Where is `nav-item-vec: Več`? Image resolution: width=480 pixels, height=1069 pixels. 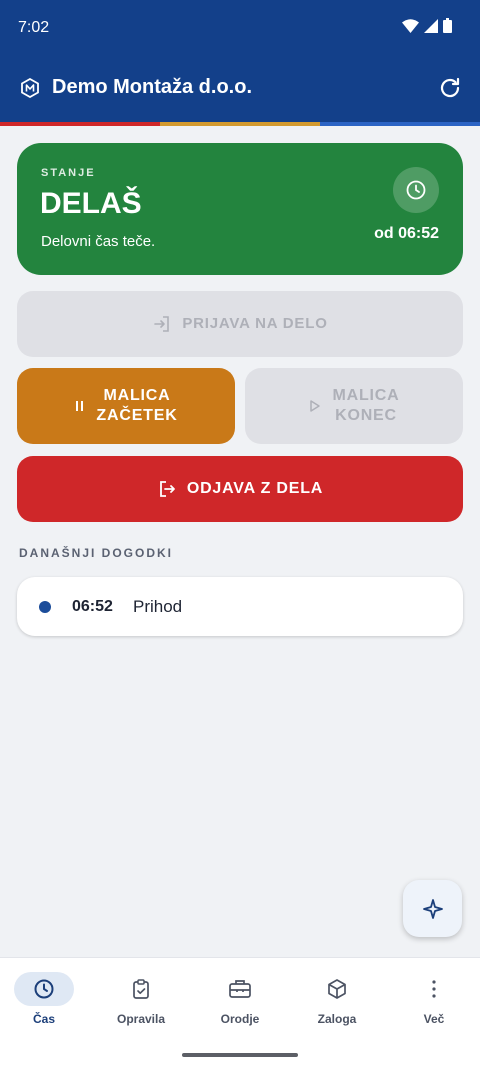
nav-item-vec: Več is located at coordinates (433, 998).